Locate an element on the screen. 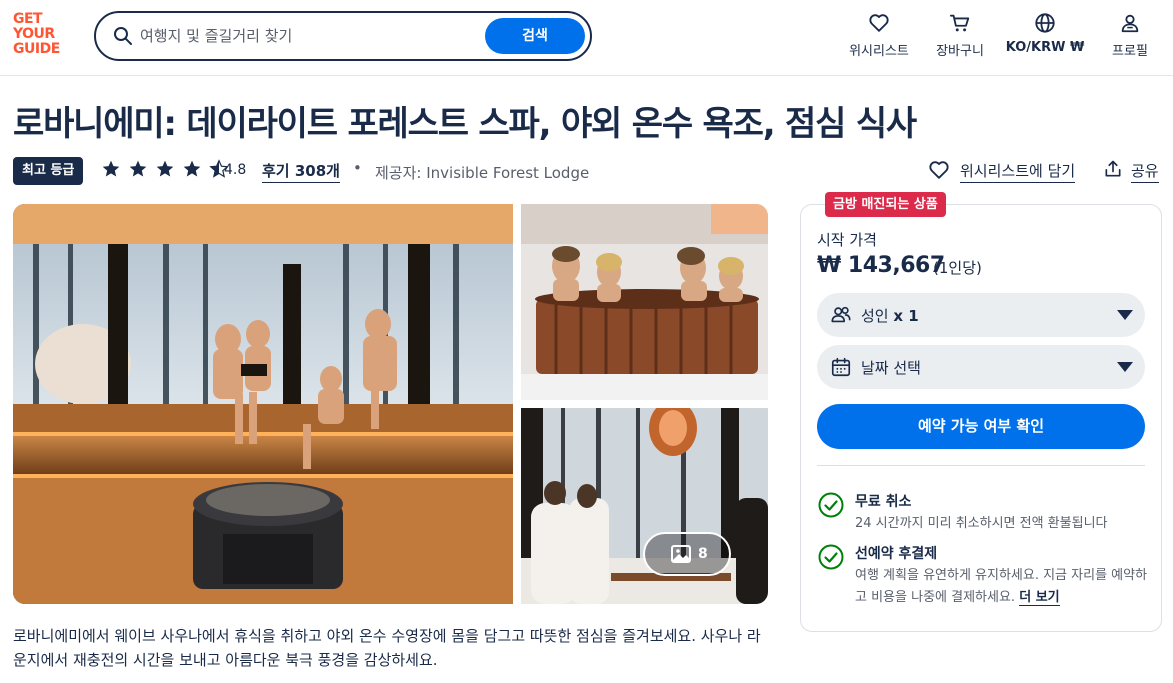 The height and width of the screenshot is (683, 1173). photo-lounge is located at coordinates (644, 506).